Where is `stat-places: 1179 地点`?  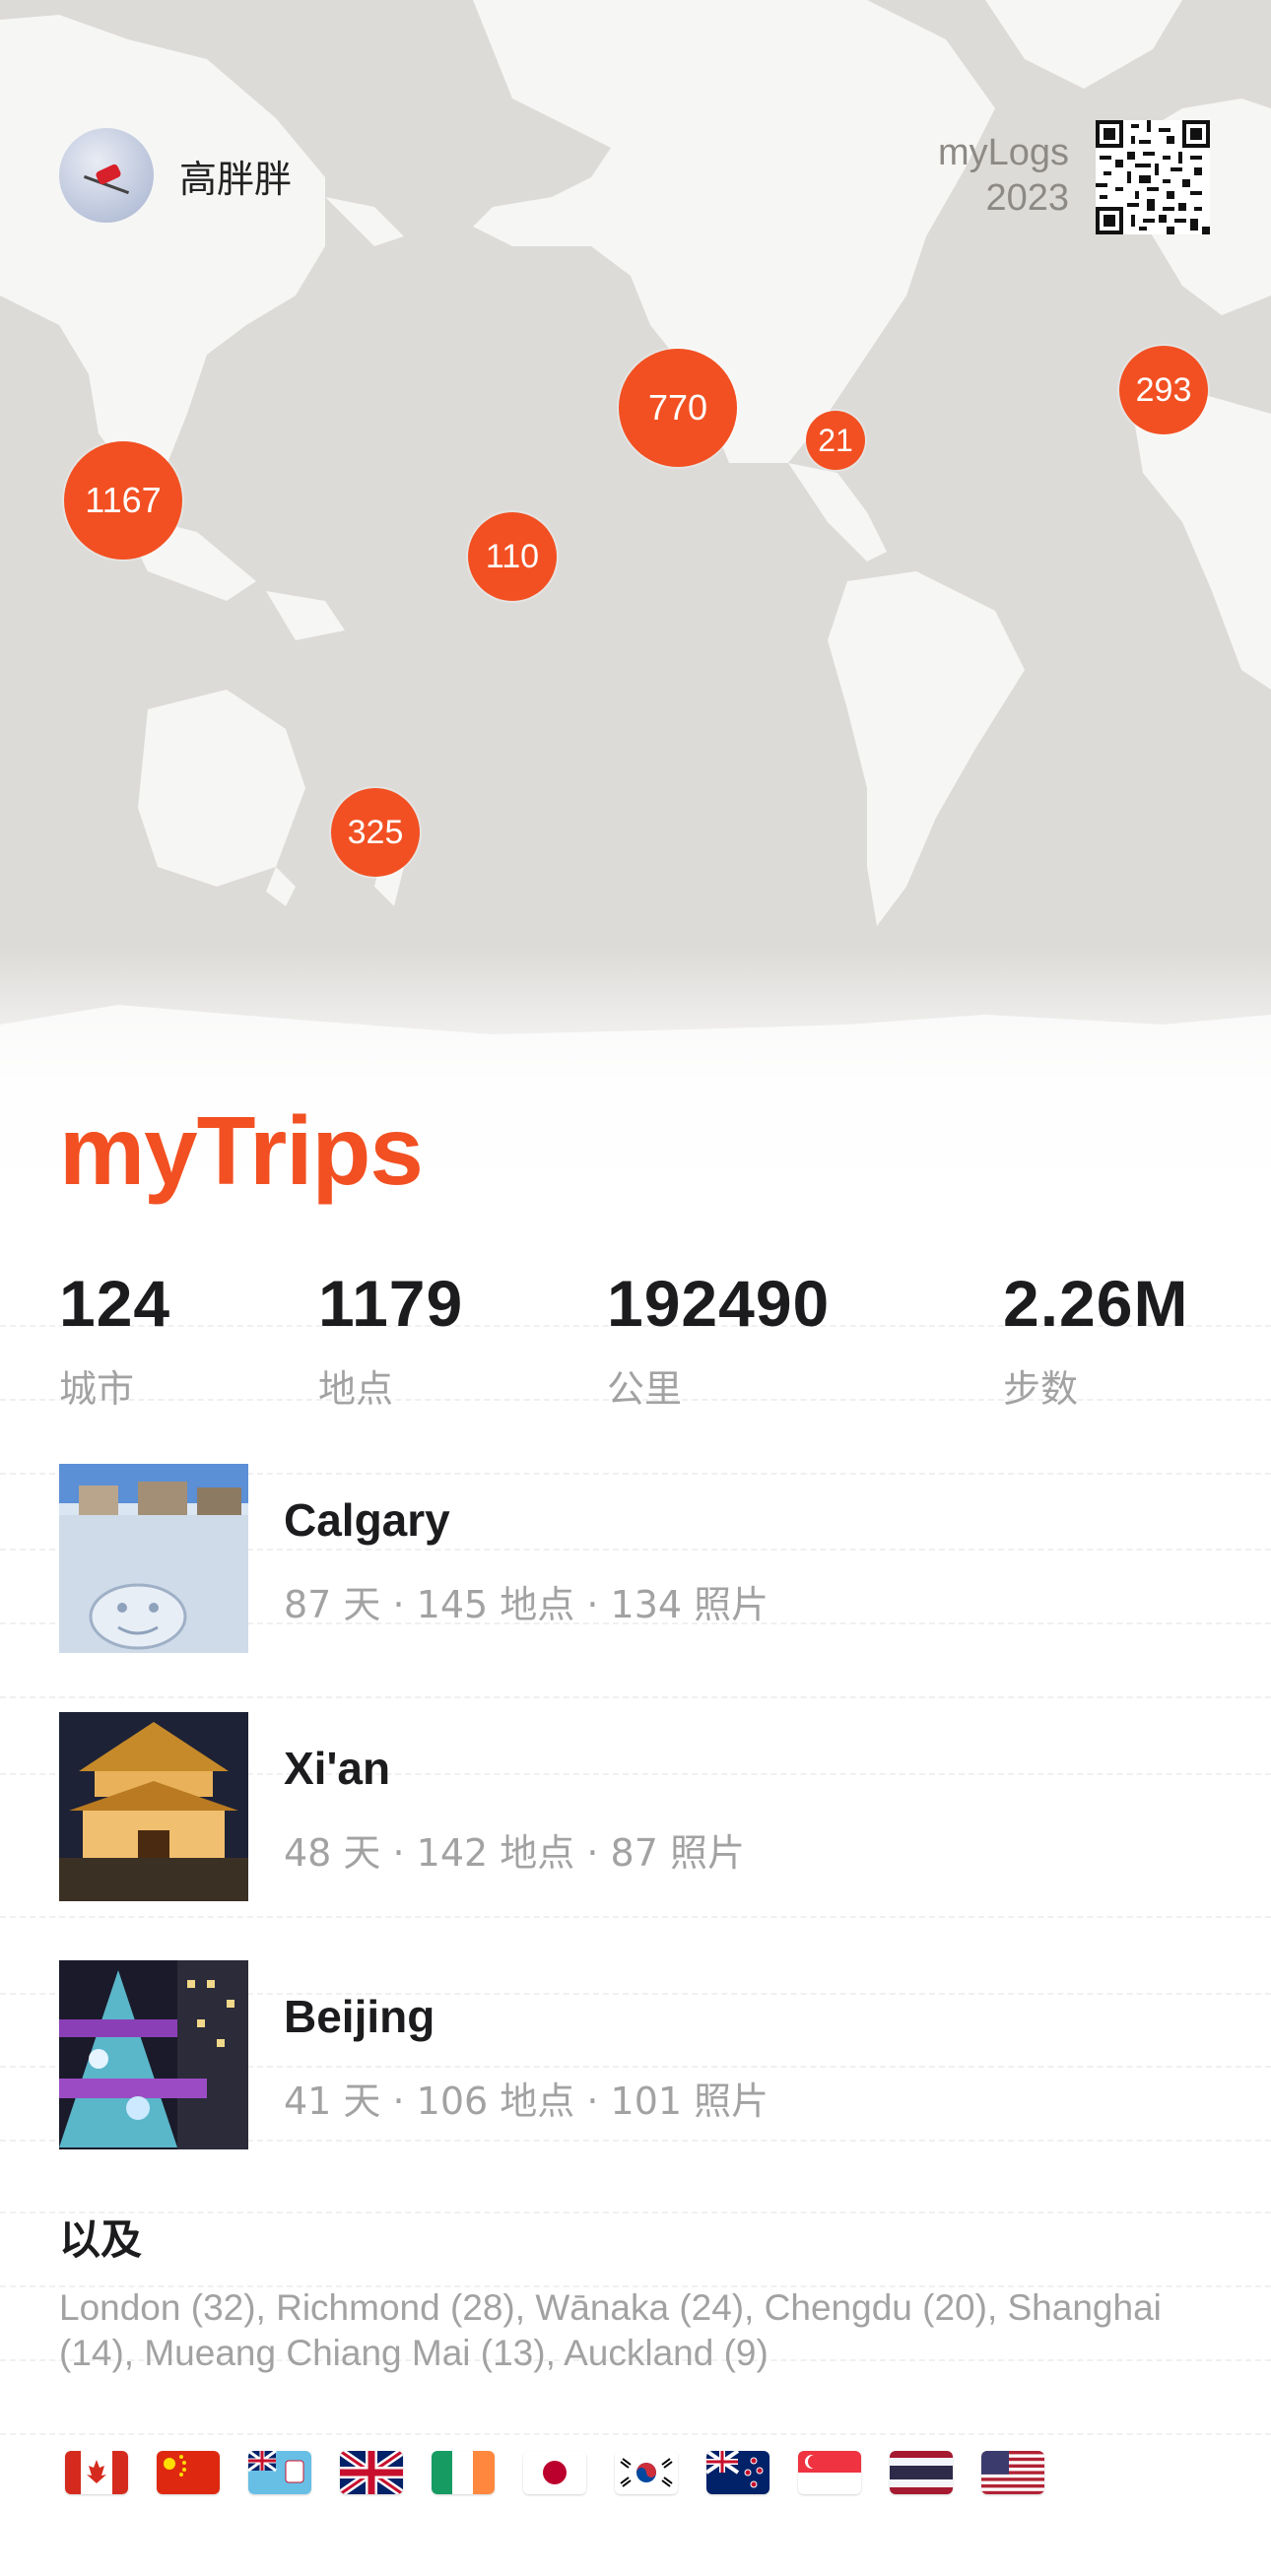 stat-places: 1179 地点 is located at coordinates (390, 1340).